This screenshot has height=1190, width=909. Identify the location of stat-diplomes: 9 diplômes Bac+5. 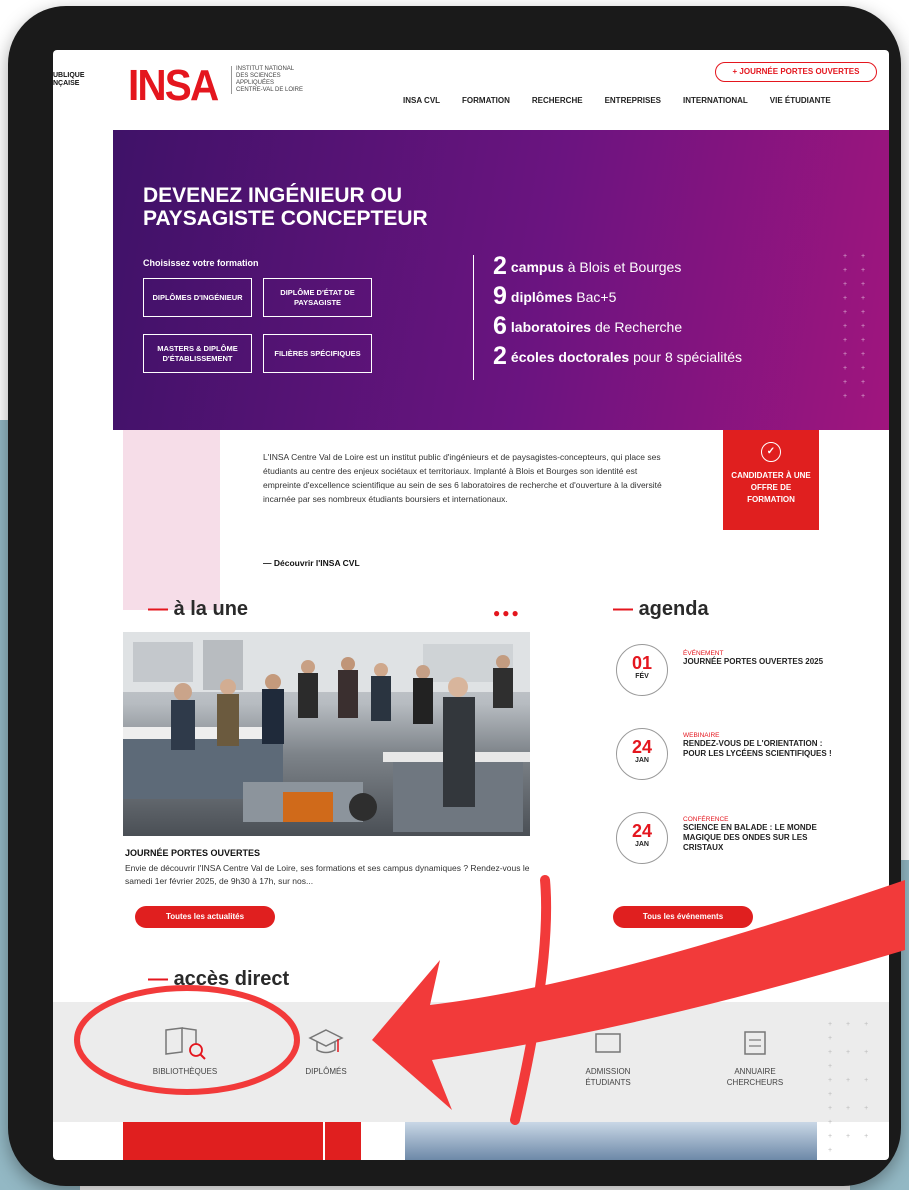
(554, 296).